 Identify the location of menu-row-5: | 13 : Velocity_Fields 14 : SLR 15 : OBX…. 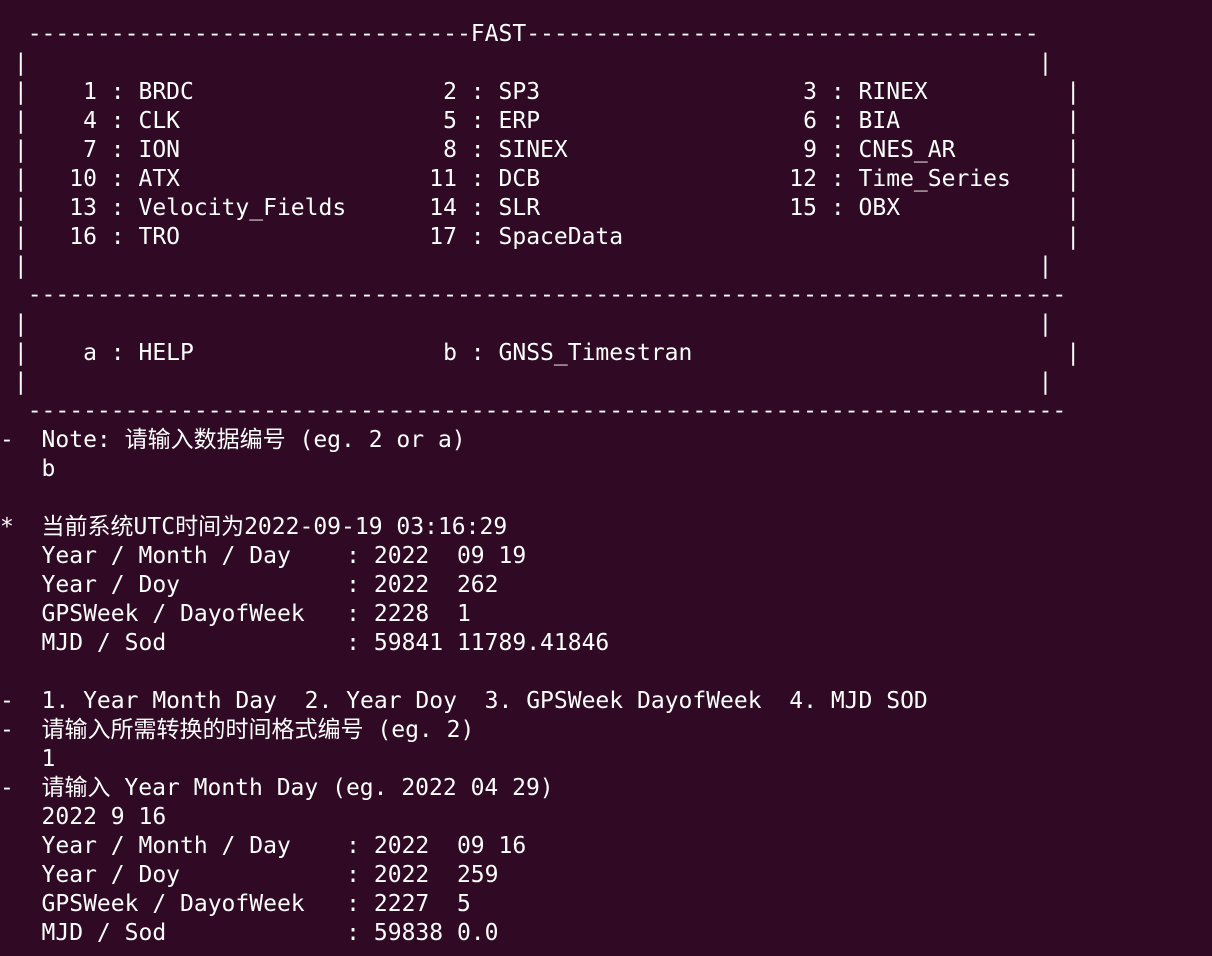
(540, 208).